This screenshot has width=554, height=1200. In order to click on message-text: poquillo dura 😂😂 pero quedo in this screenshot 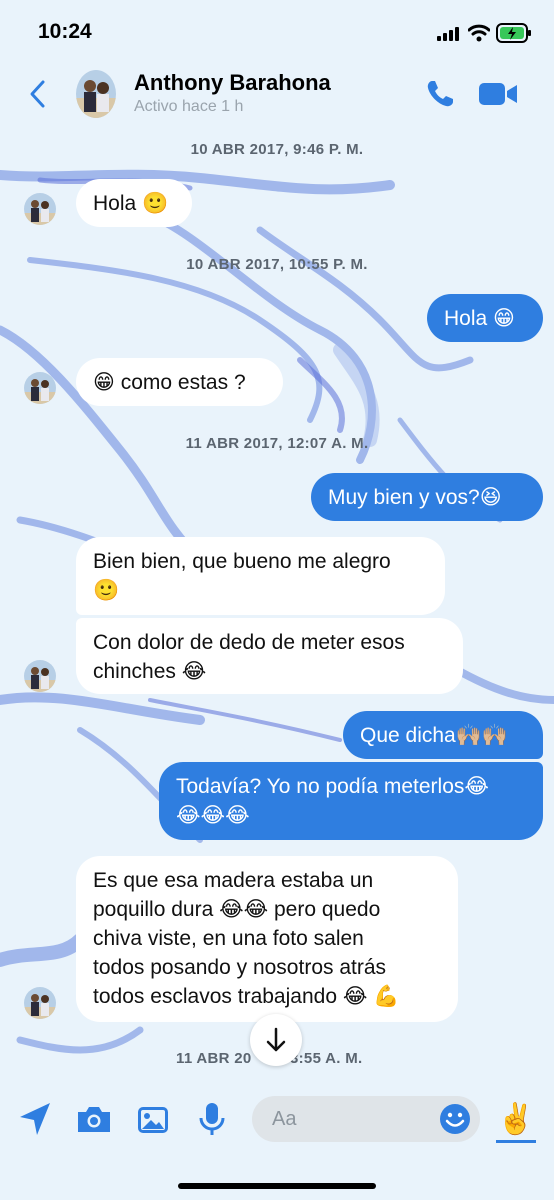, I will do `click(237, 909)`.